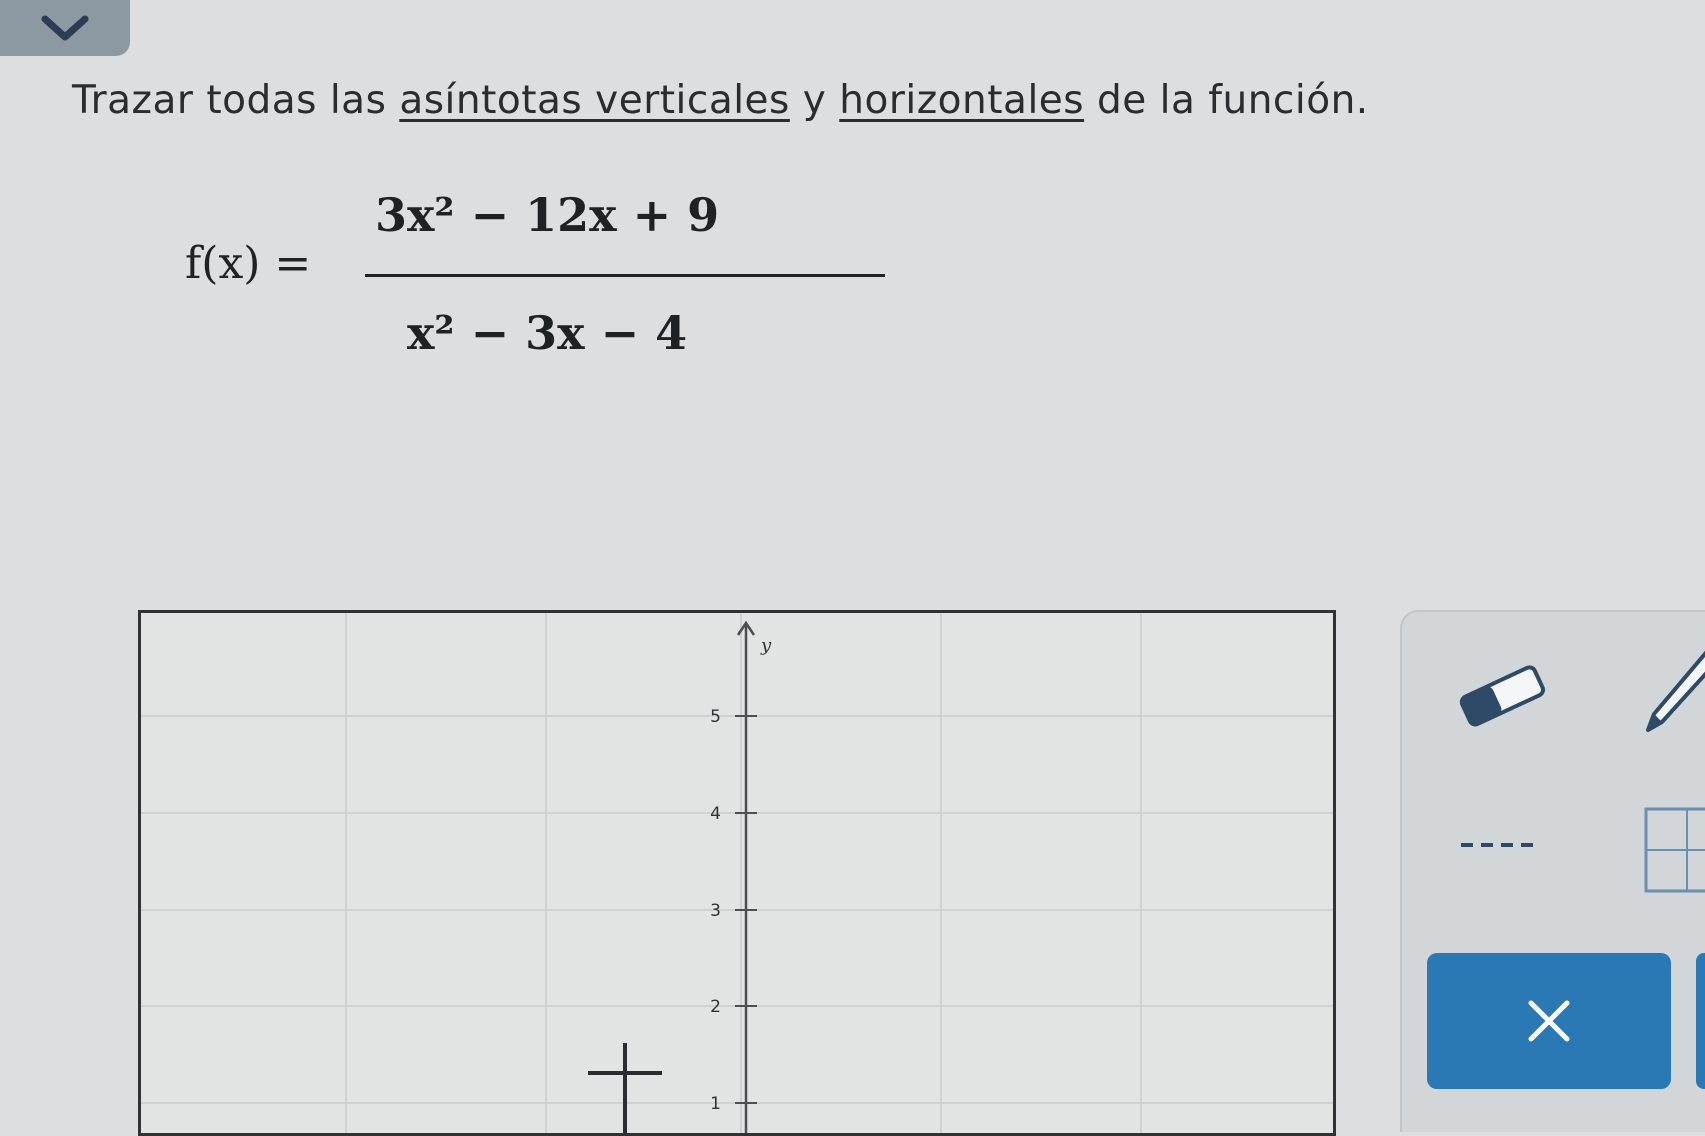 This screenshot has height=1136, width=1705. I want to click on eraser-icon, so click(1502, 696).